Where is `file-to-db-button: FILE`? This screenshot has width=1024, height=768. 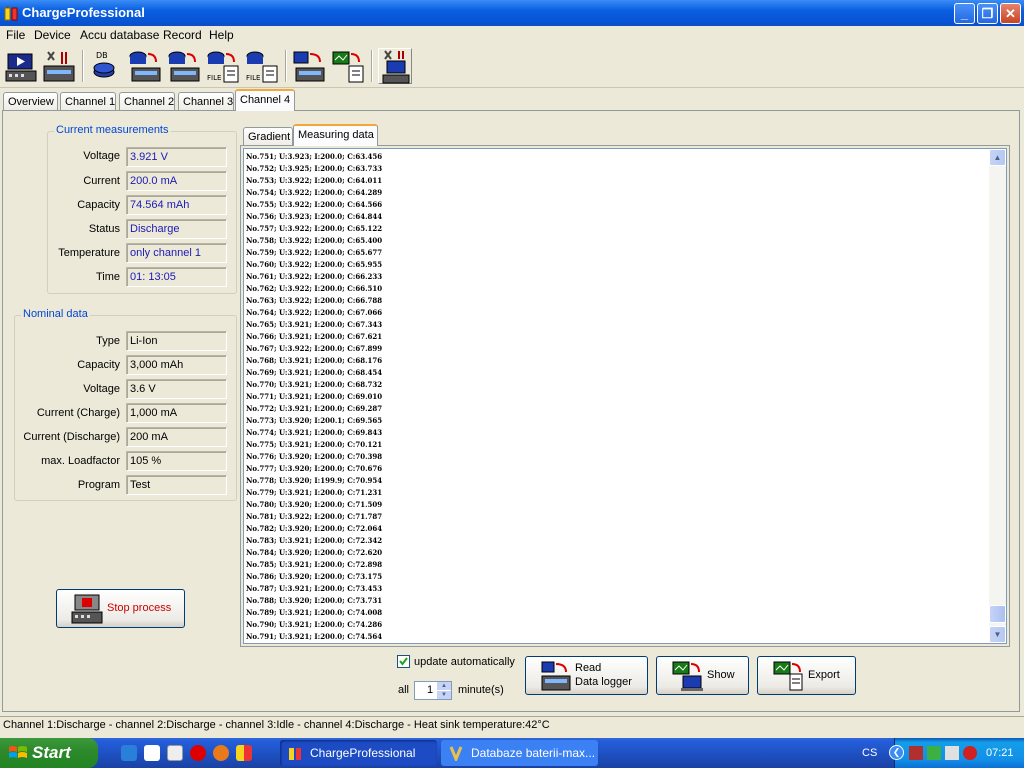
file-to-db-button: FILE is located at coordinates (262, 66).